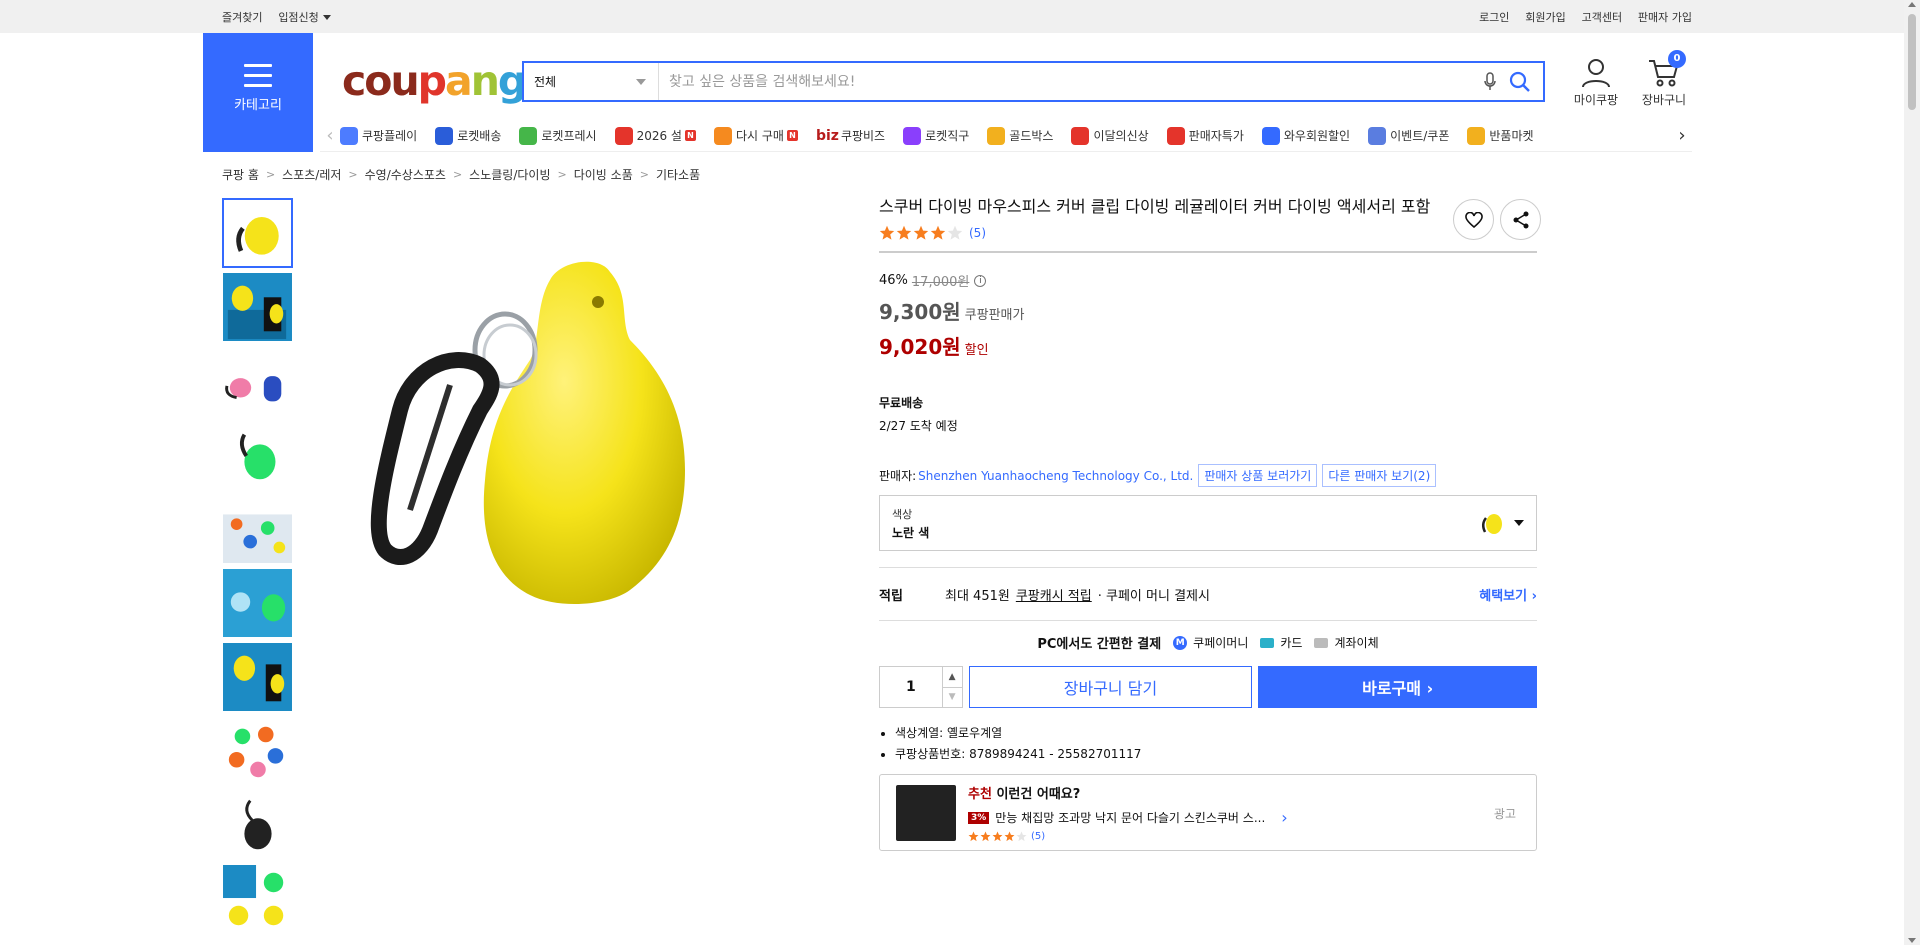 This screenshot has height=945, width=1920. What do you see at coordinates (1602, 17) in the screenshot?
I see `customer-center-link: 고객센터` at bounding box center [1602, 17].